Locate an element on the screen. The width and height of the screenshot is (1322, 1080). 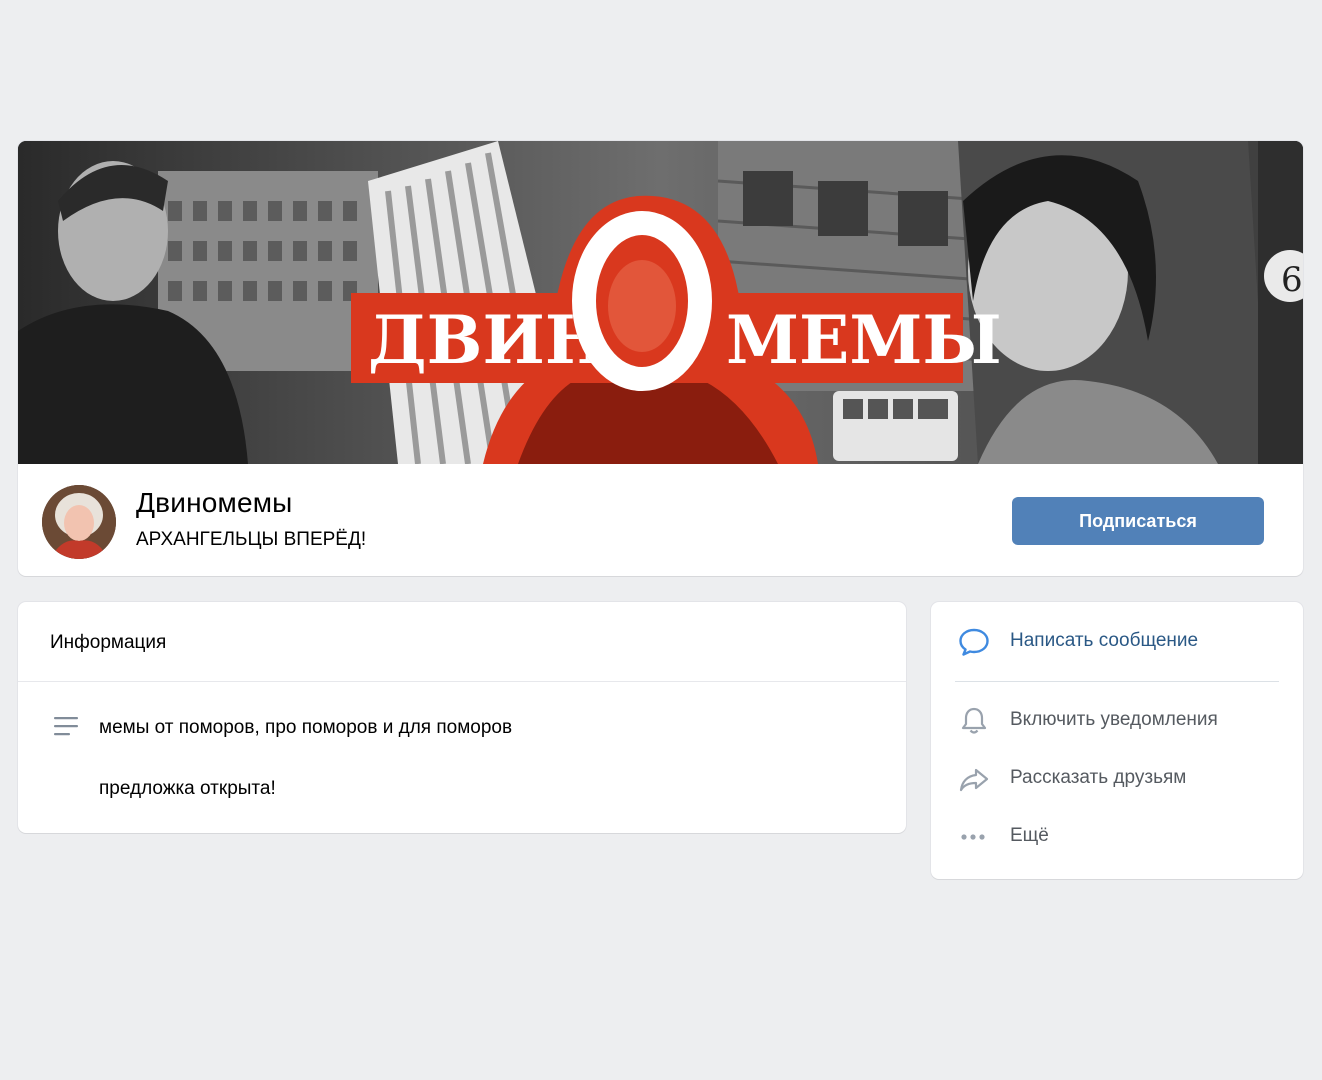
group-name: Двиномемы is located at coordinates (214, 502).